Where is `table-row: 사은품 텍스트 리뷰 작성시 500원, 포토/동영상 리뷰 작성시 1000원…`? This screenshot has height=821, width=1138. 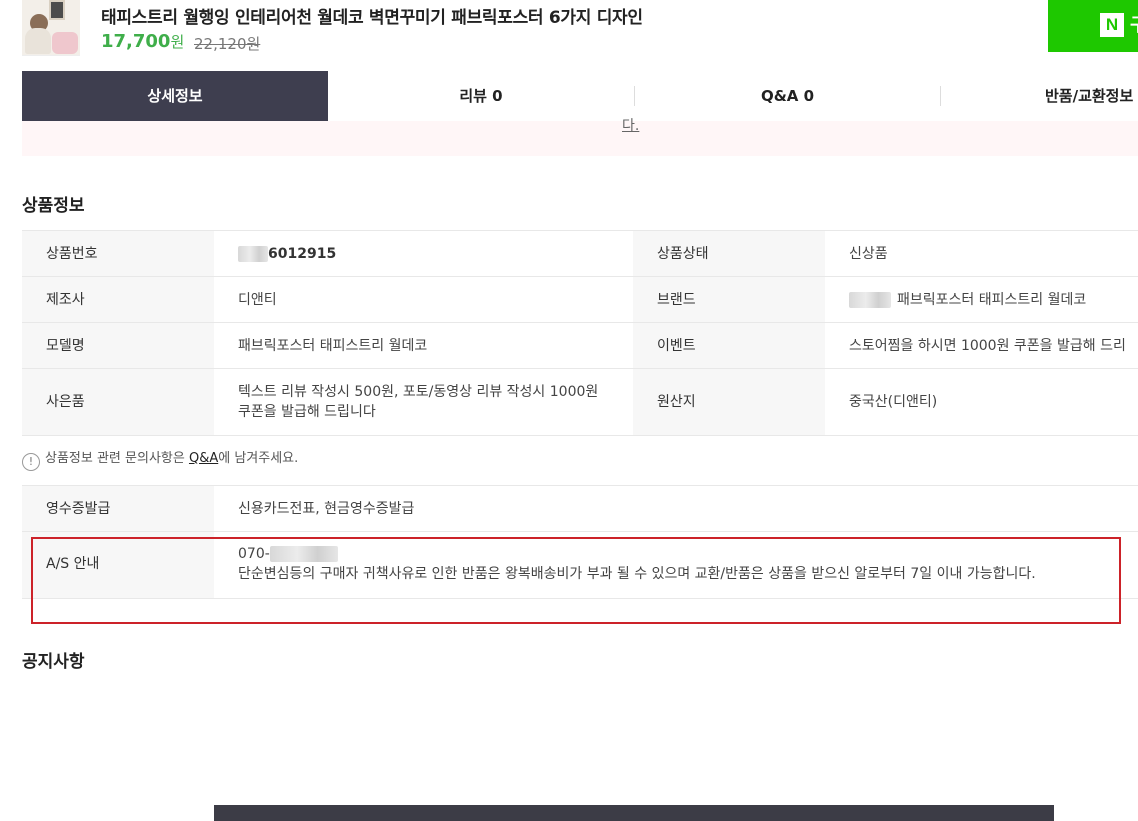
table-row: 사은품 텍스트 리뷰 작성시 500원, 포토/동영상 리뷰 작성시 1000원… is located at coordinates (580, 402).